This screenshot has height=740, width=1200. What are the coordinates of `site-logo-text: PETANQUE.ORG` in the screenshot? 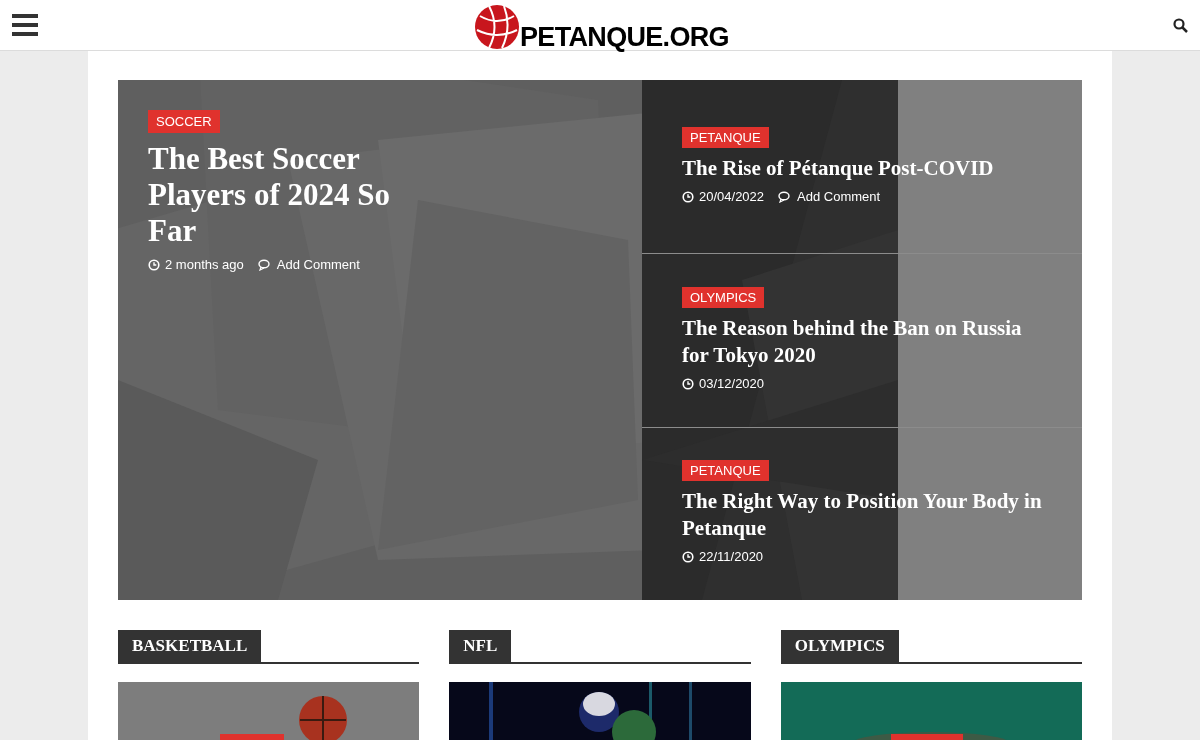 It's located at (624, 37).